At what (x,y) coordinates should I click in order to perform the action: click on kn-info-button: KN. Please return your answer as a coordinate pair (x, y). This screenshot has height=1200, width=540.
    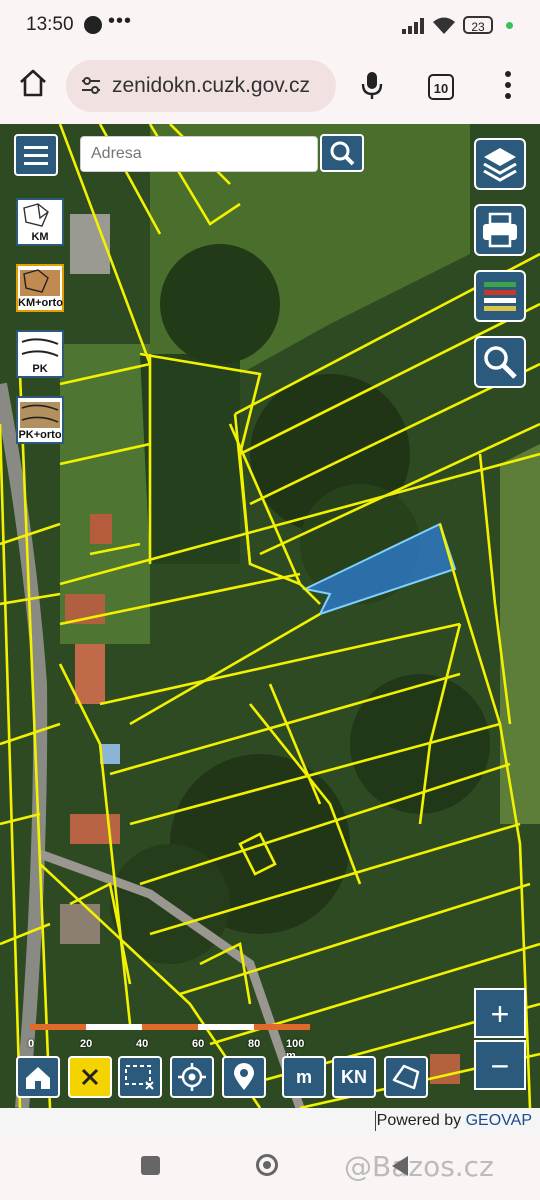
    Looking at the image, I should click on (354, 1077).